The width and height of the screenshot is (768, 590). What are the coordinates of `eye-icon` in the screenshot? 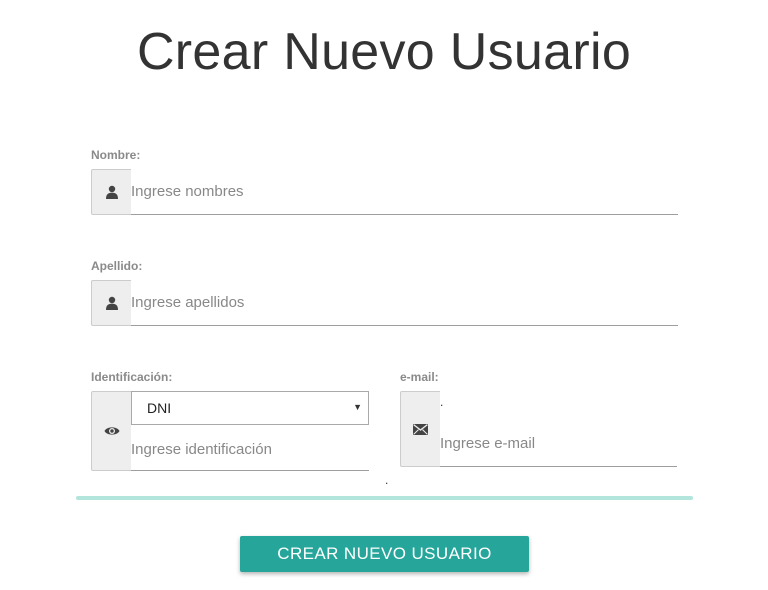 It's located at (111, 431).